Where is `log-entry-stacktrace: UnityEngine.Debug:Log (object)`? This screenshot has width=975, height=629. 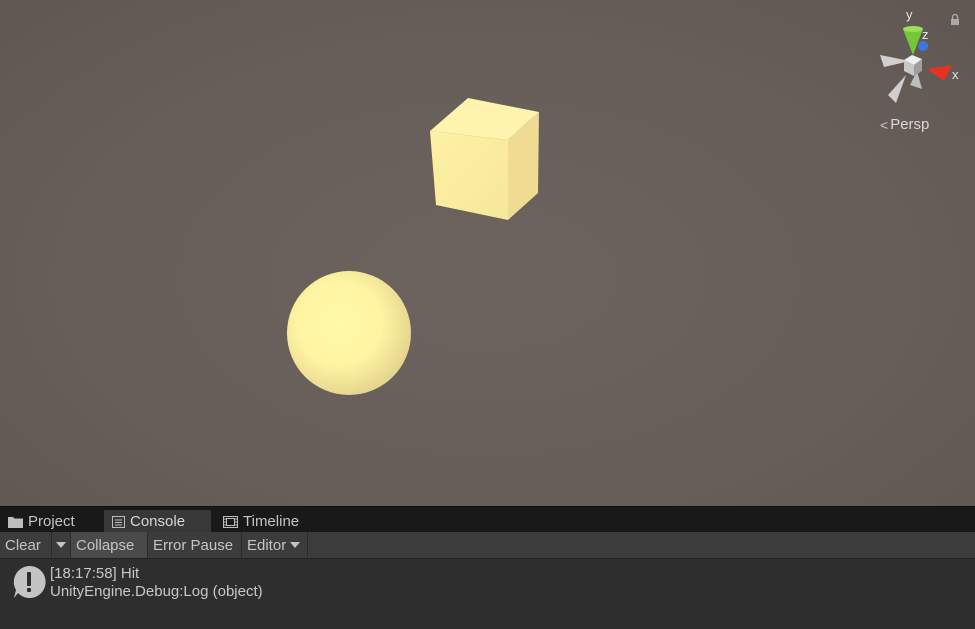 log-entry-stacktrace: UnityEngine.Debug:Log (object) is located at coordinates (156, 591).